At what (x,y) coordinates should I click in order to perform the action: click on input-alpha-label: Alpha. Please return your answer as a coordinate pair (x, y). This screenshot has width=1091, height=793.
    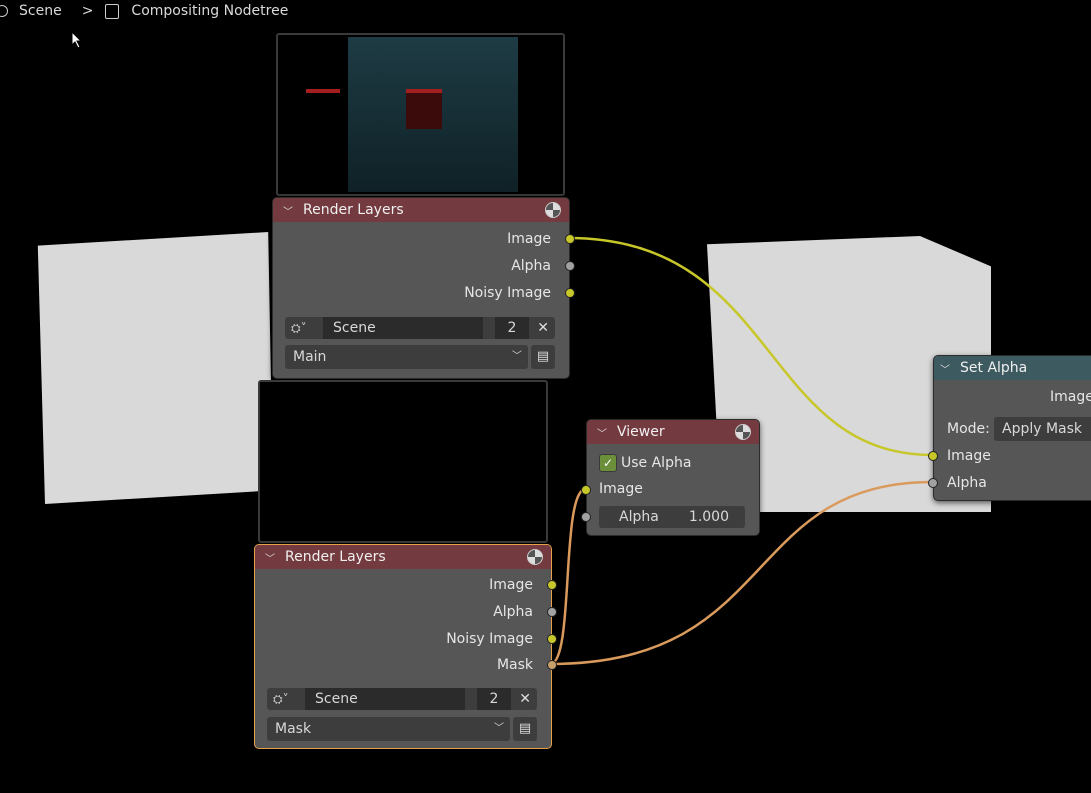
    Looking at the image, I should click on (967, 483).